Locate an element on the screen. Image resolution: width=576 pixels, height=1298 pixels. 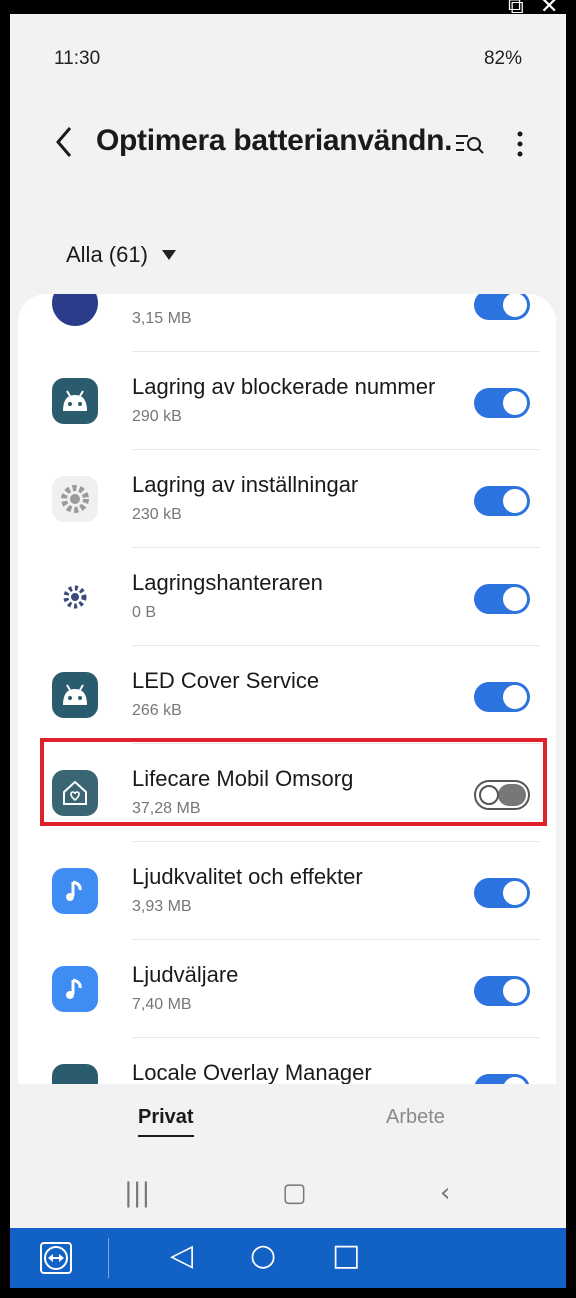
remote-recents-icon: □ is located at coordinates (346, 1255).